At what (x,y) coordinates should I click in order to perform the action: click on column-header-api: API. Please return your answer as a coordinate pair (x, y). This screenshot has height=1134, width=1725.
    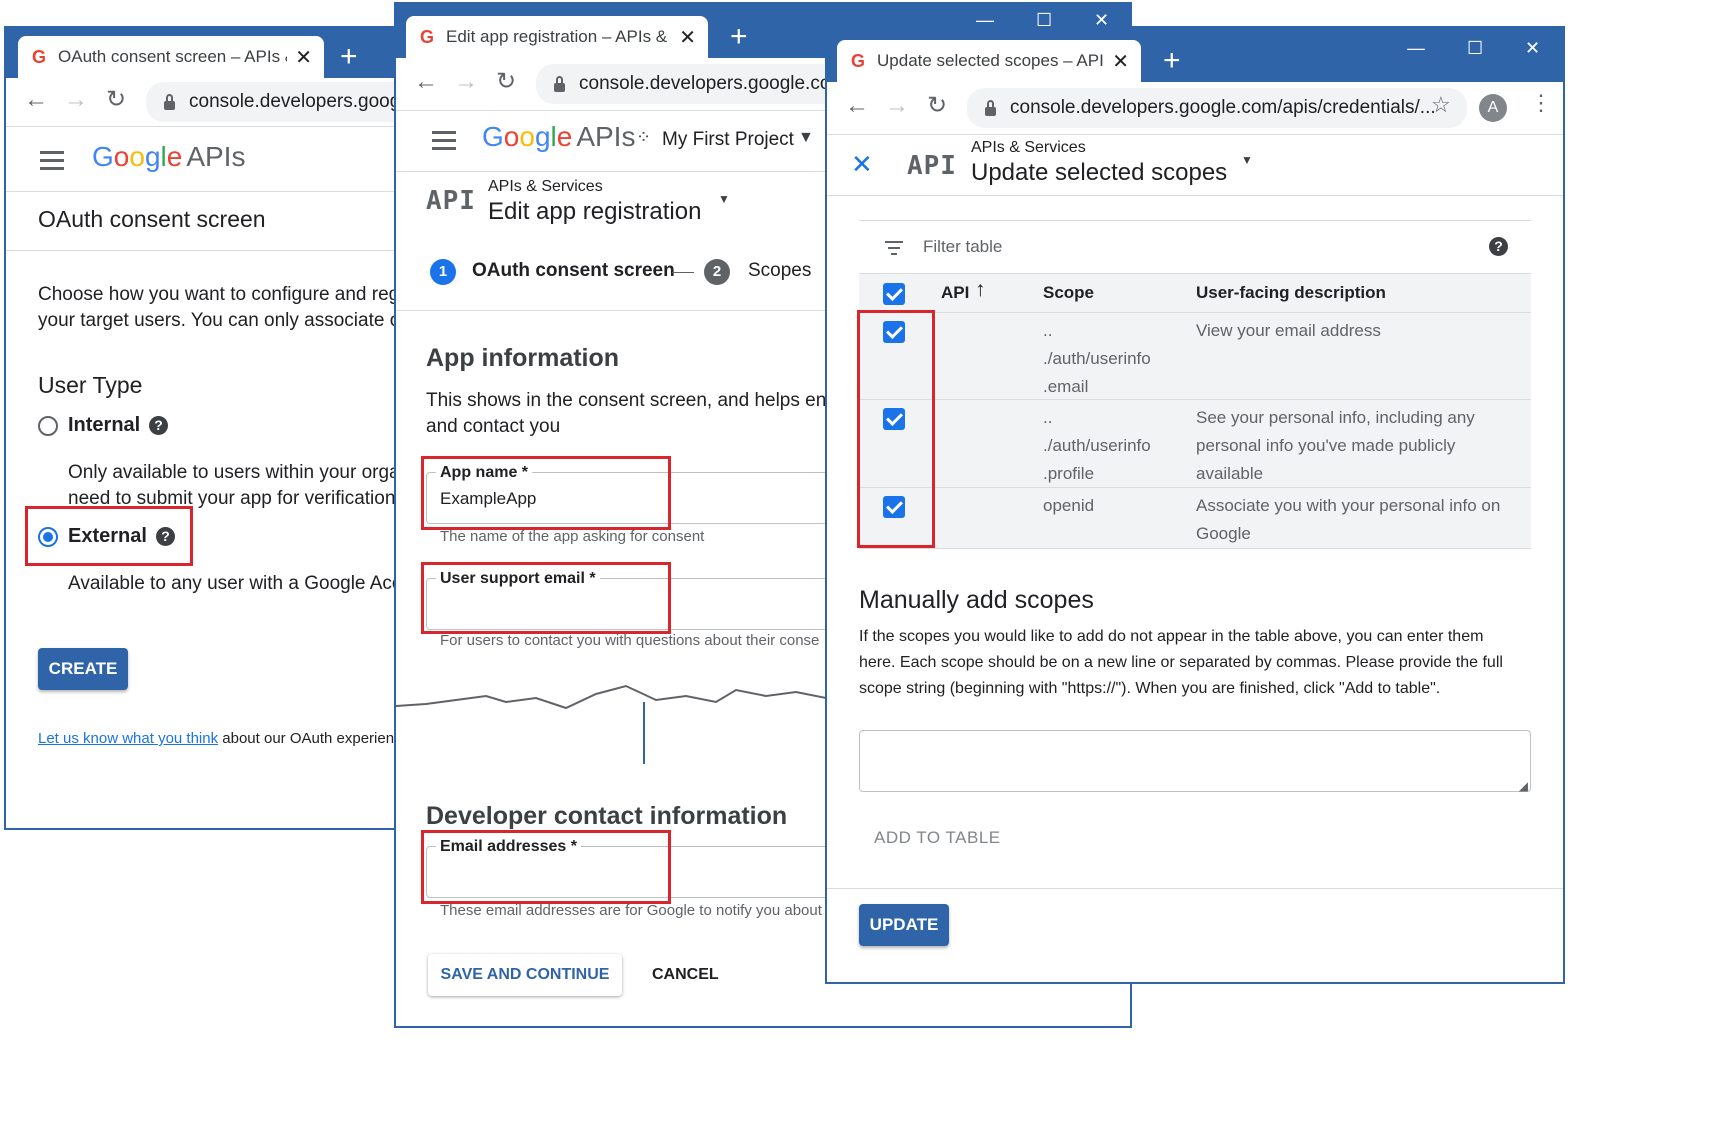
    Looking at the image, I should click on (955, 293).